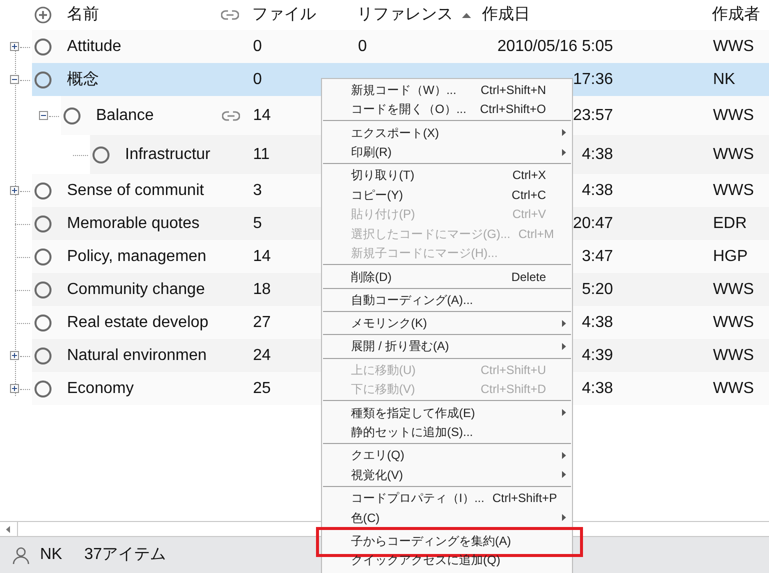 This screenshot has height=573, width=769. Describe the element at coordinates (592, 116) in the screenshot. I see `date-cell-text: 23:57` at that location.